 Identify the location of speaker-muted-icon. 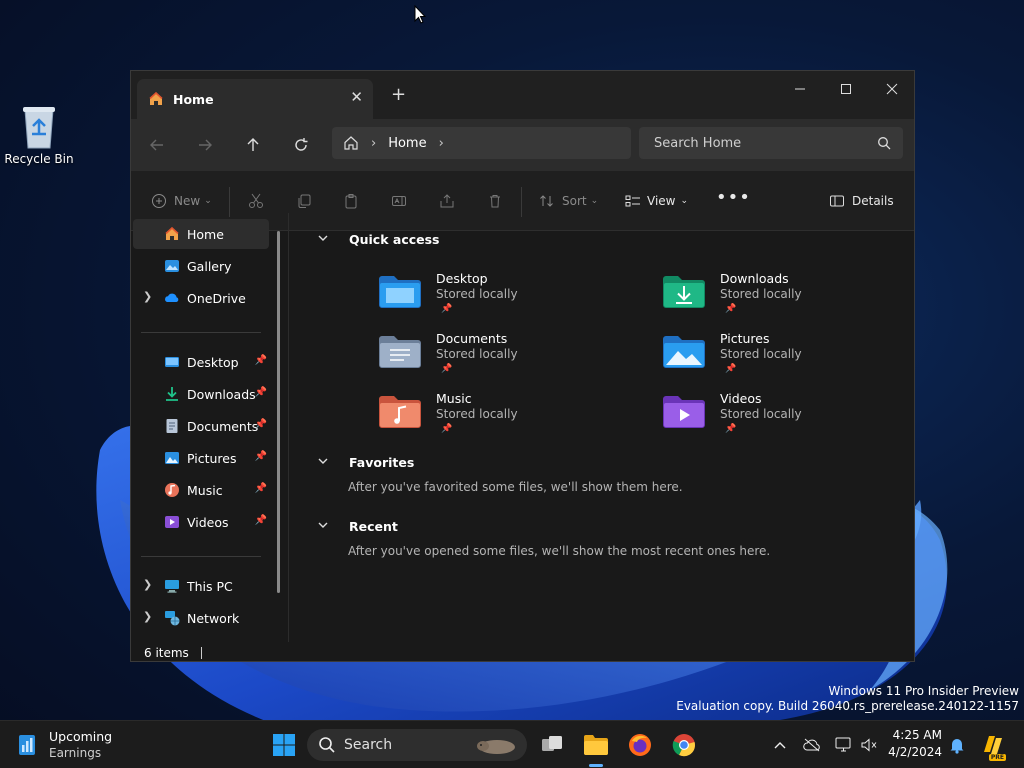
(869, 745).